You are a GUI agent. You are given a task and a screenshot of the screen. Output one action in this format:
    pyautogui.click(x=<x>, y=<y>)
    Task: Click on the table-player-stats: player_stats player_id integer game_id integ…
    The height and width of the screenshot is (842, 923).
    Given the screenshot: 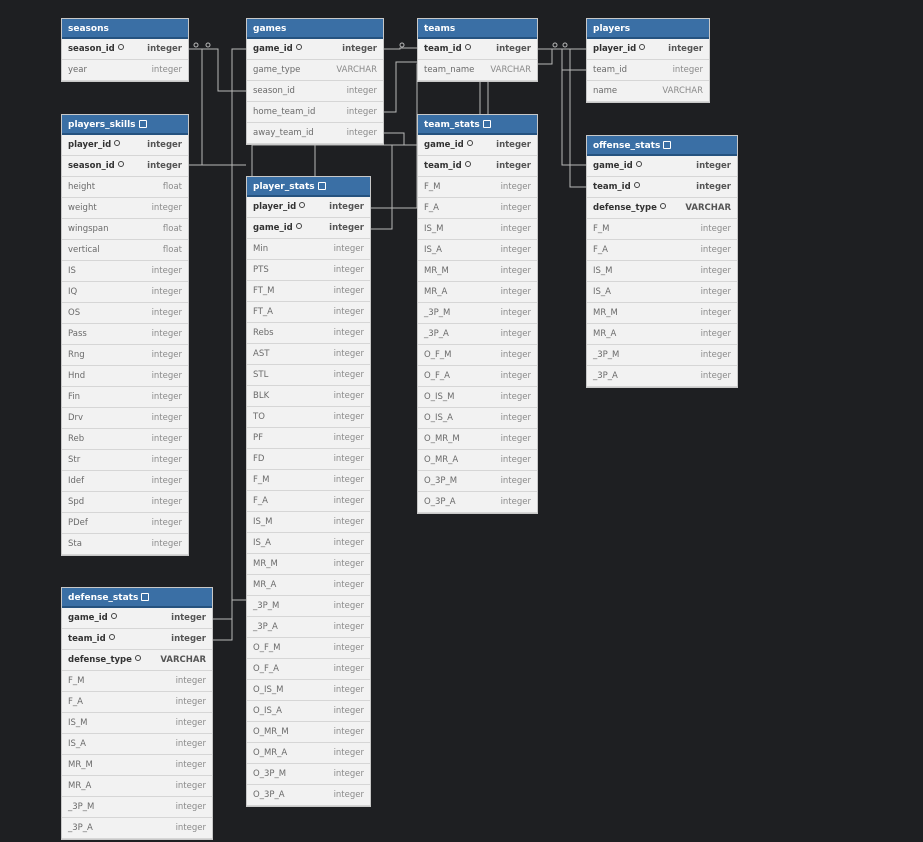 What is the action you would take?
    pyautogui.click(x=308, y=491)
    